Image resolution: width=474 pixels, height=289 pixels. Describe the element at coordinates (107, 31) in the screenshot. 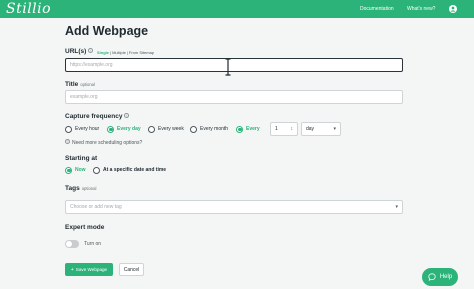

I see `page-title: Add Webpage` at that location.